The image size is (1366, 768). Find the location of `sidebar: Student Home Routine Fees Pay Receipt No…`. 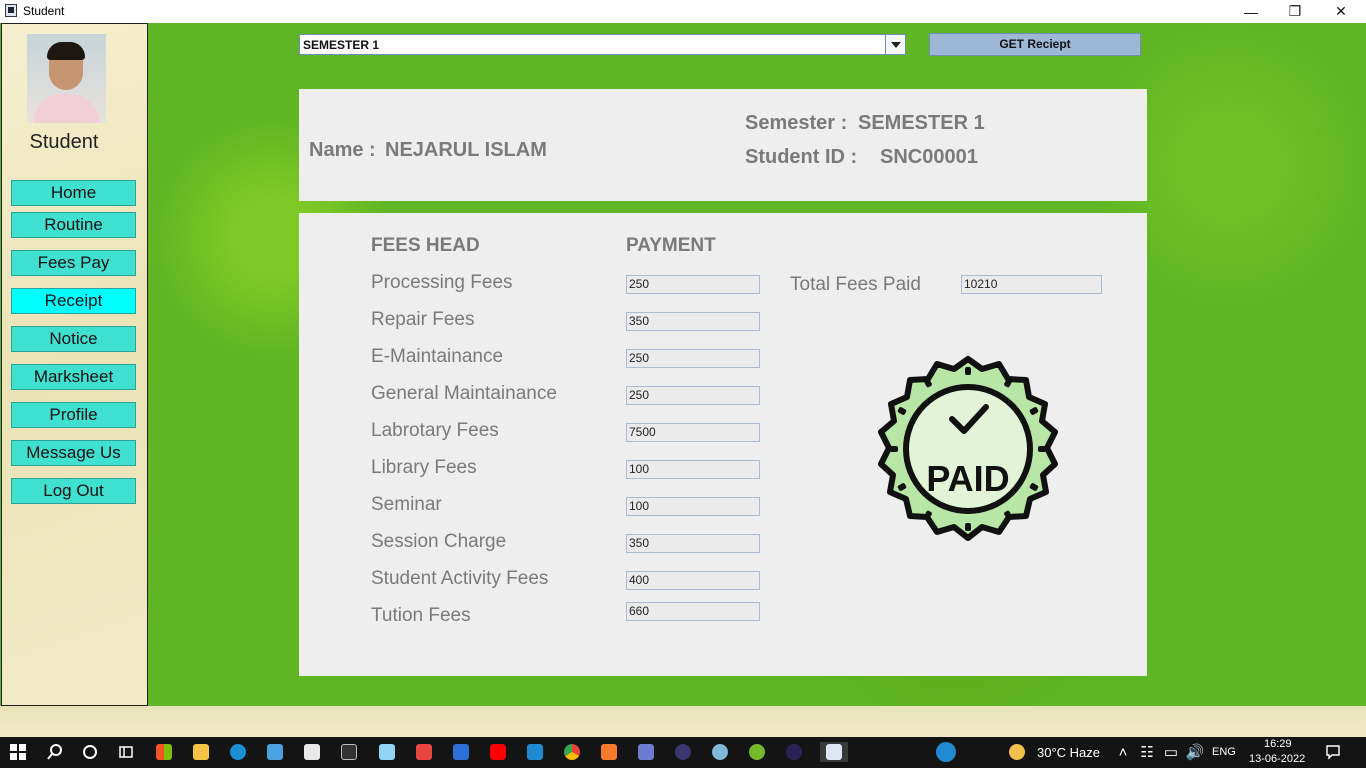

sidebar: Student Home Routine Fees Pay Receipt No… is located at coordinates (74, 364).